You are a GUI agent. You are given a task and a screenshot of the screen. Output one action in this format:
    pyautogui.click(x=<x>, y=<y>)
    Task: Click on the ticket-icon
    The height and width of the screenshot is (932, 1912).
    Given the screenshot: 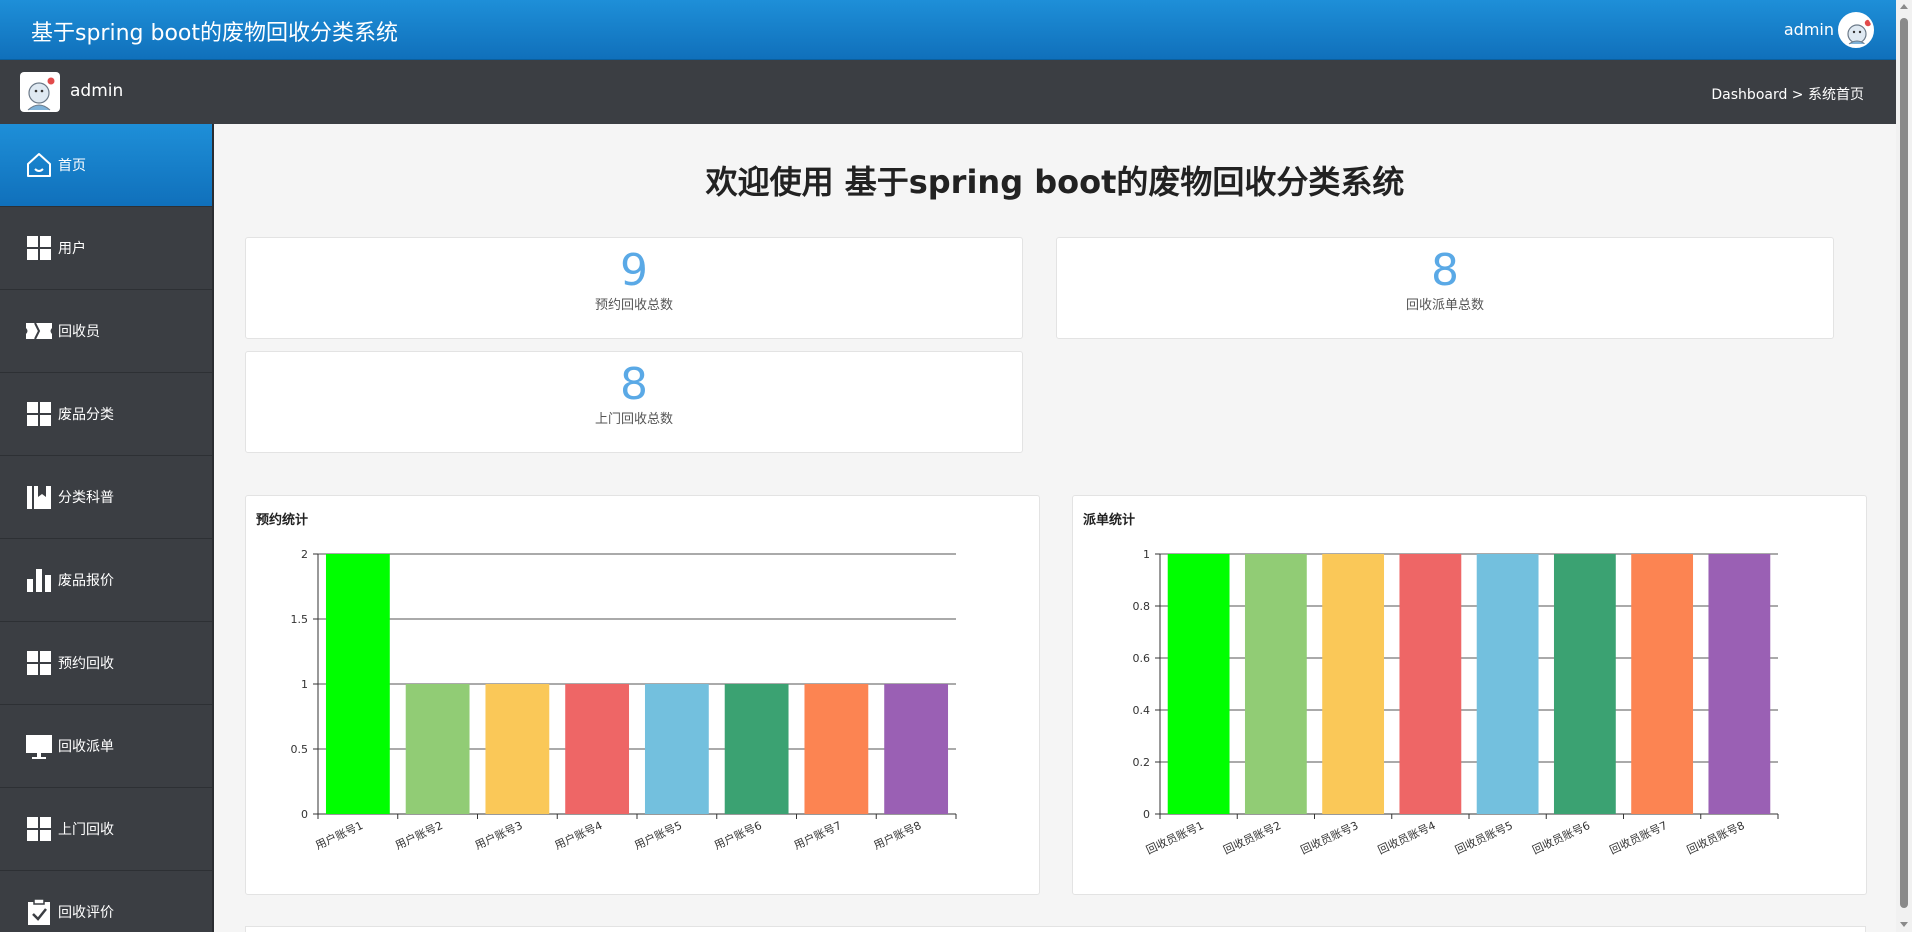 What is the action you would take?
    pyautogui.click(x=39, y=331)
    